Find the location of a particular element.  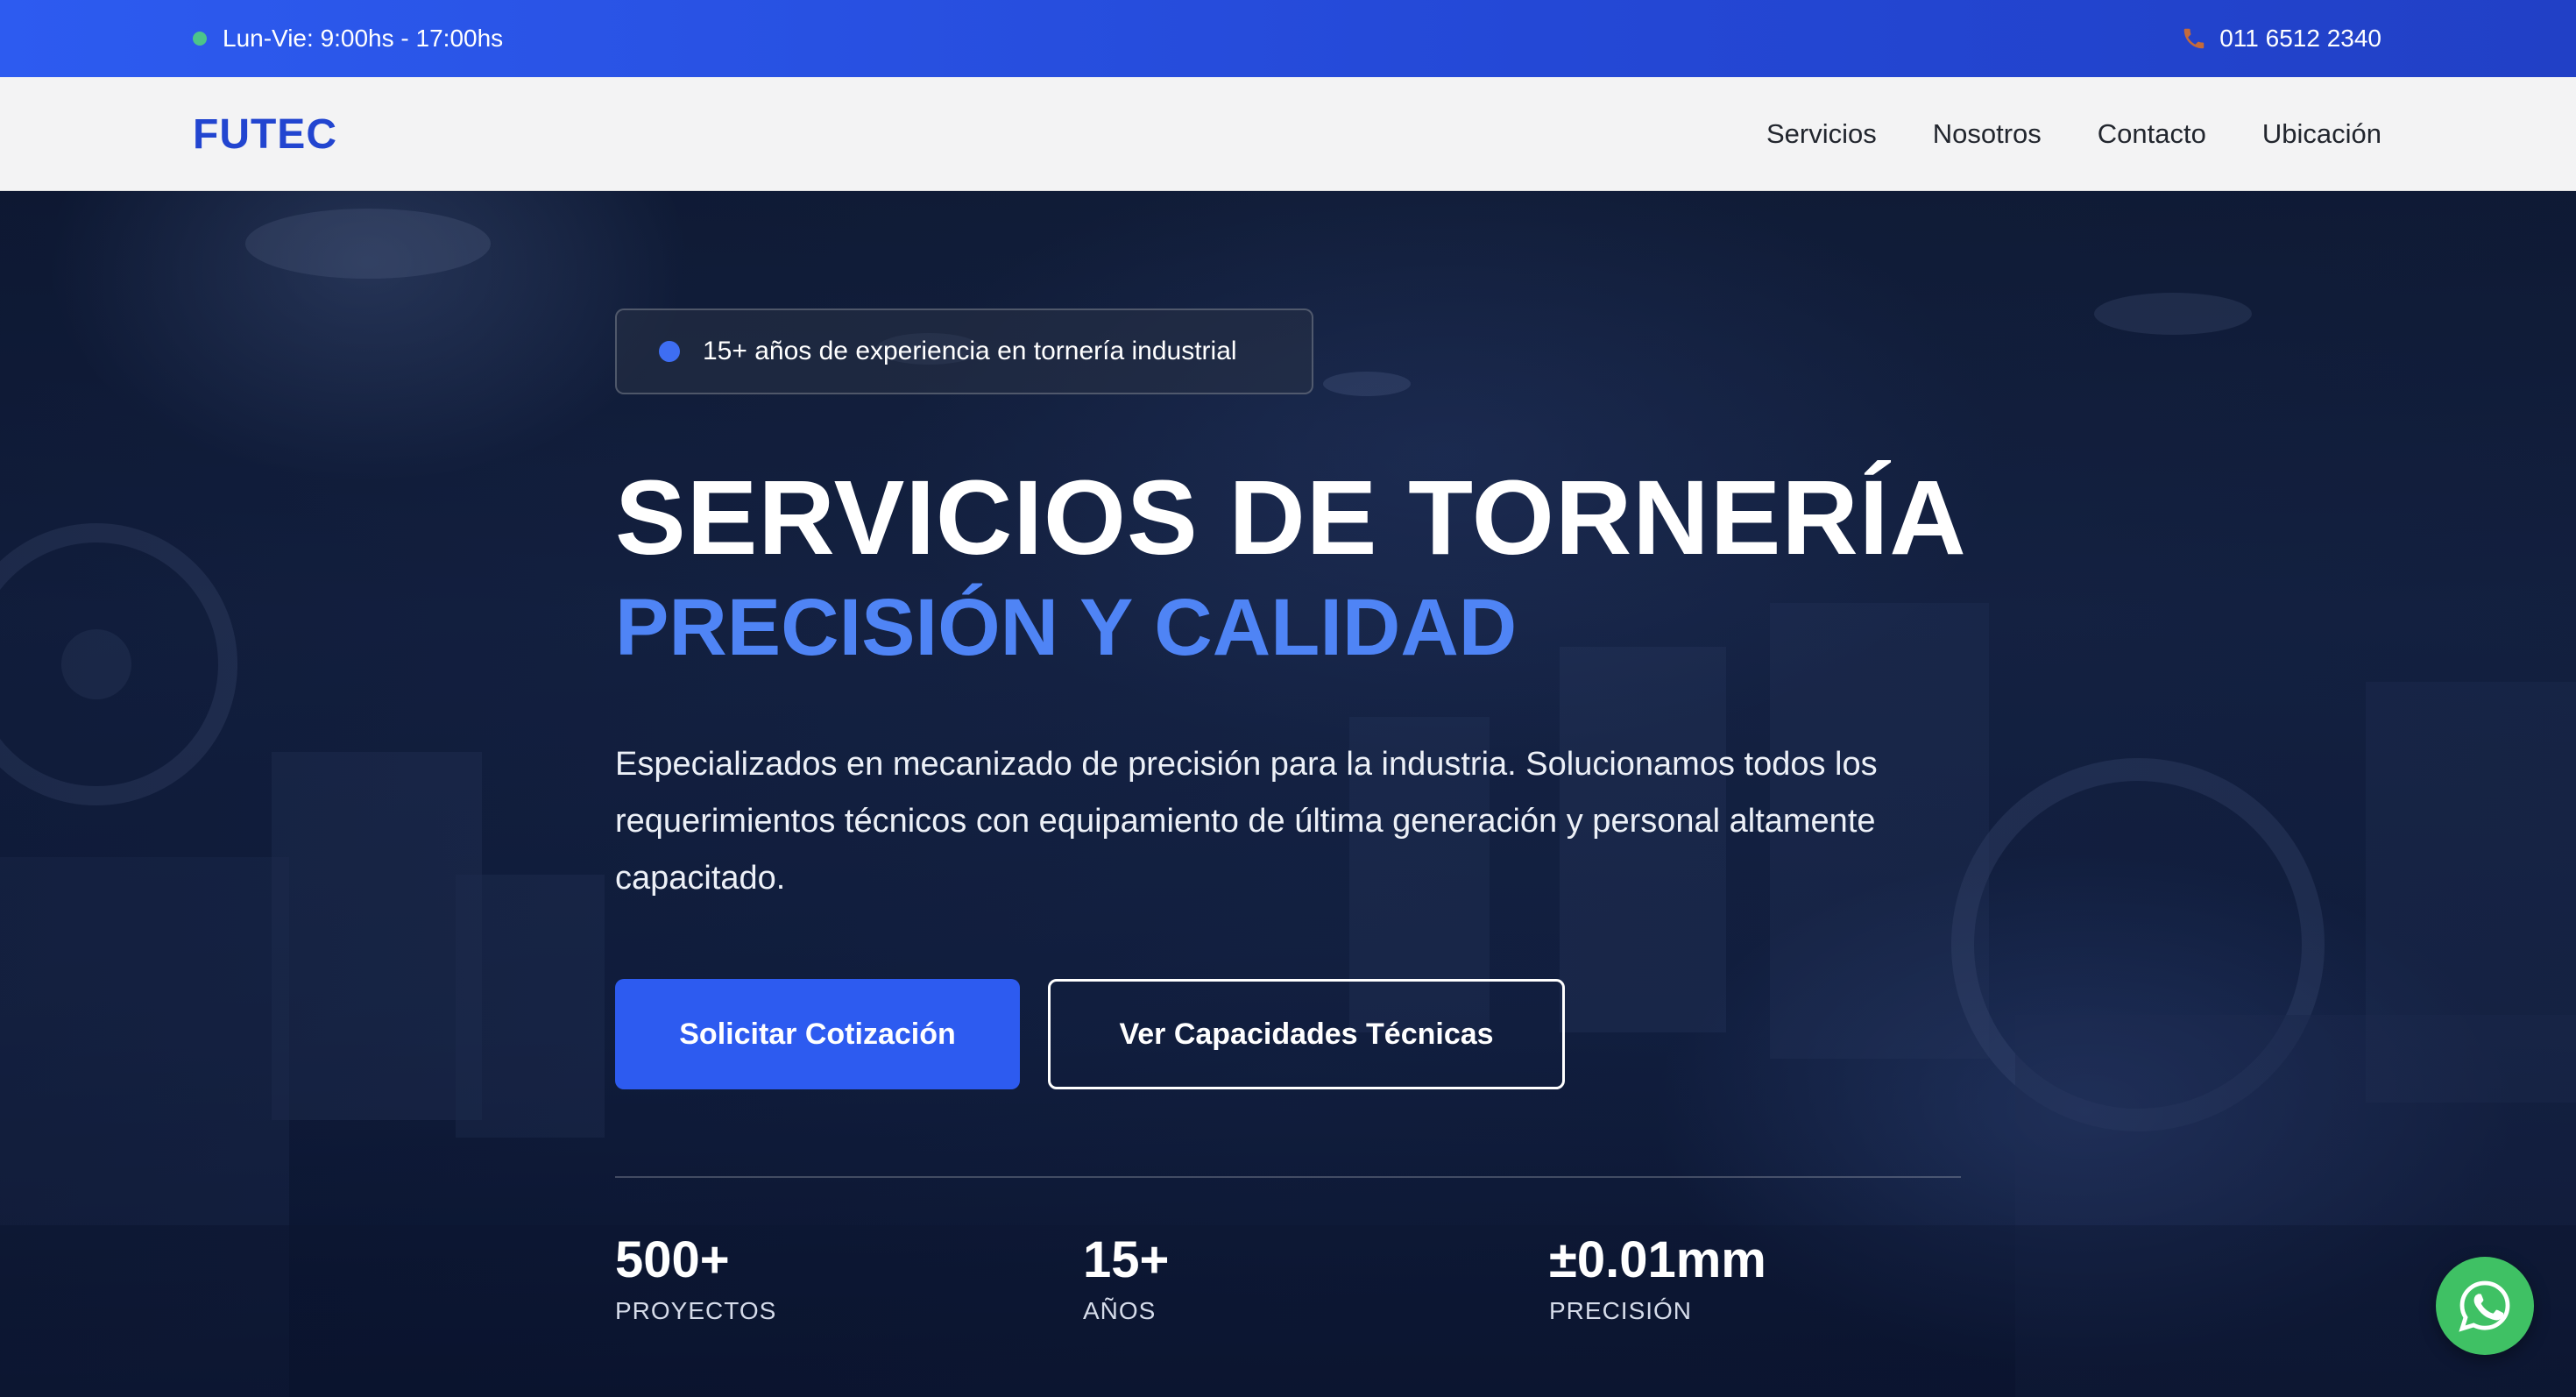

stat-years-label: AÑOS is located at coordinates (1120, 1311).